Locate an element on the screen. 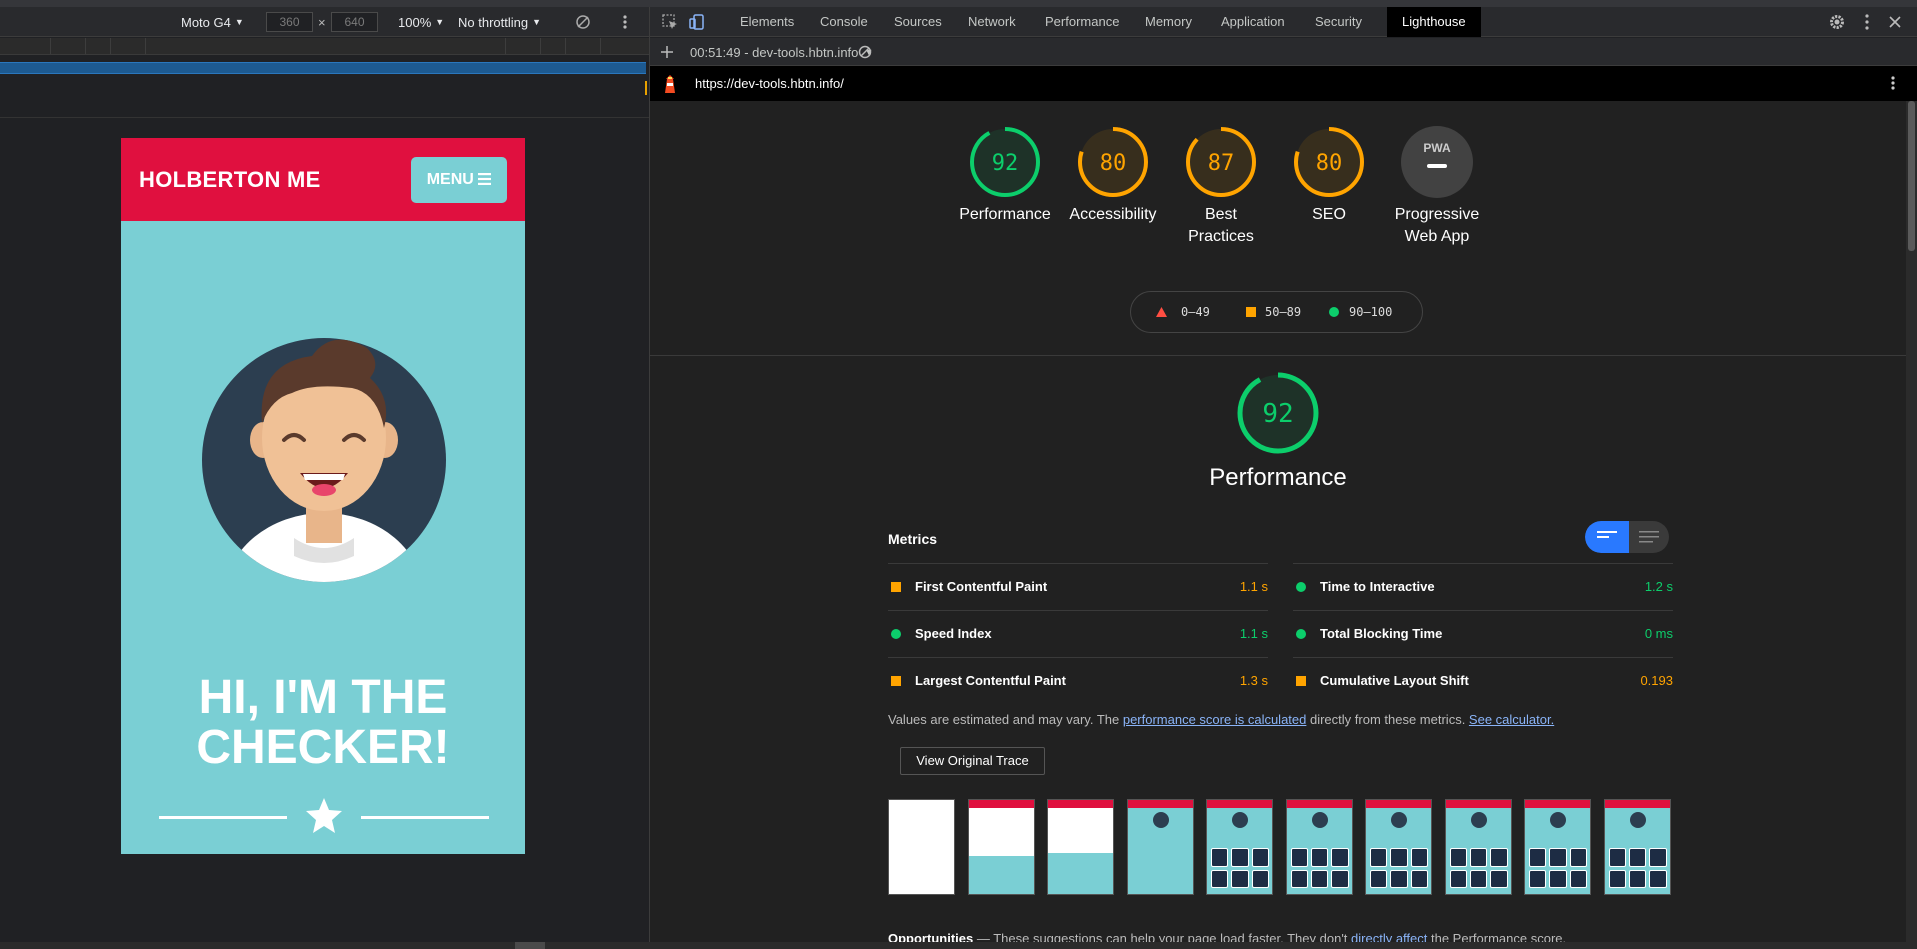  metric-row: Cumulative Layout Shift 0.193 is located at coordinates (1483, 680).